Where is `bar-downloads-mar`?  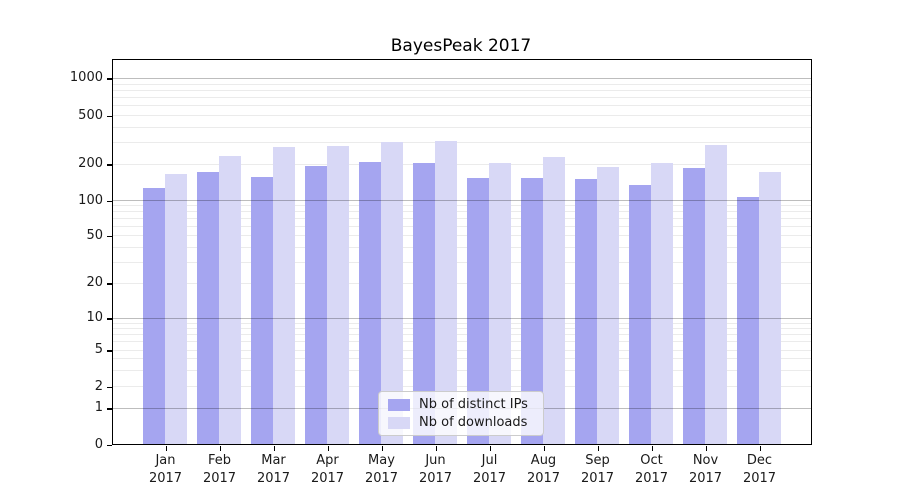
bar-downloads-mar is located at coordinates (284, 295).